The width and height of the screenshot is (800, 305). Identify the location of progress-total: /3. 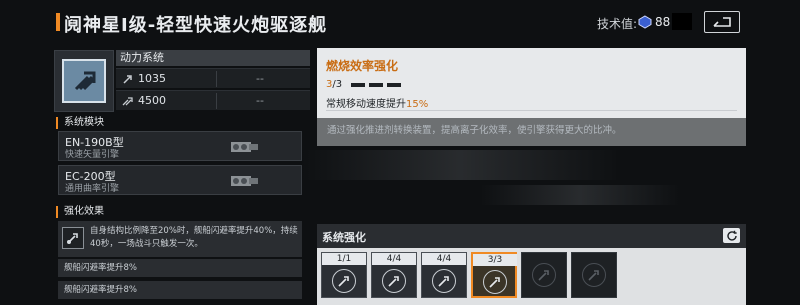
(337, 84).